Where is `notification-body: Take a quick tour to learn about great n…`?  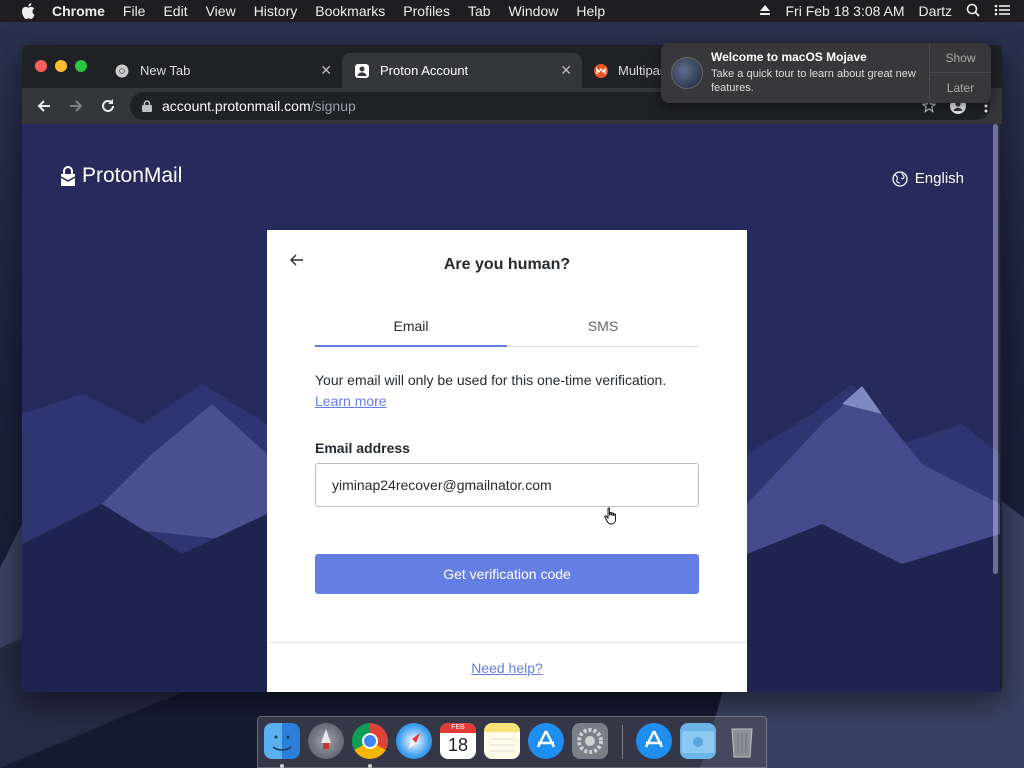
notification-body: Take a quick tour to learn about great n… is located at coordinates (813, 81).